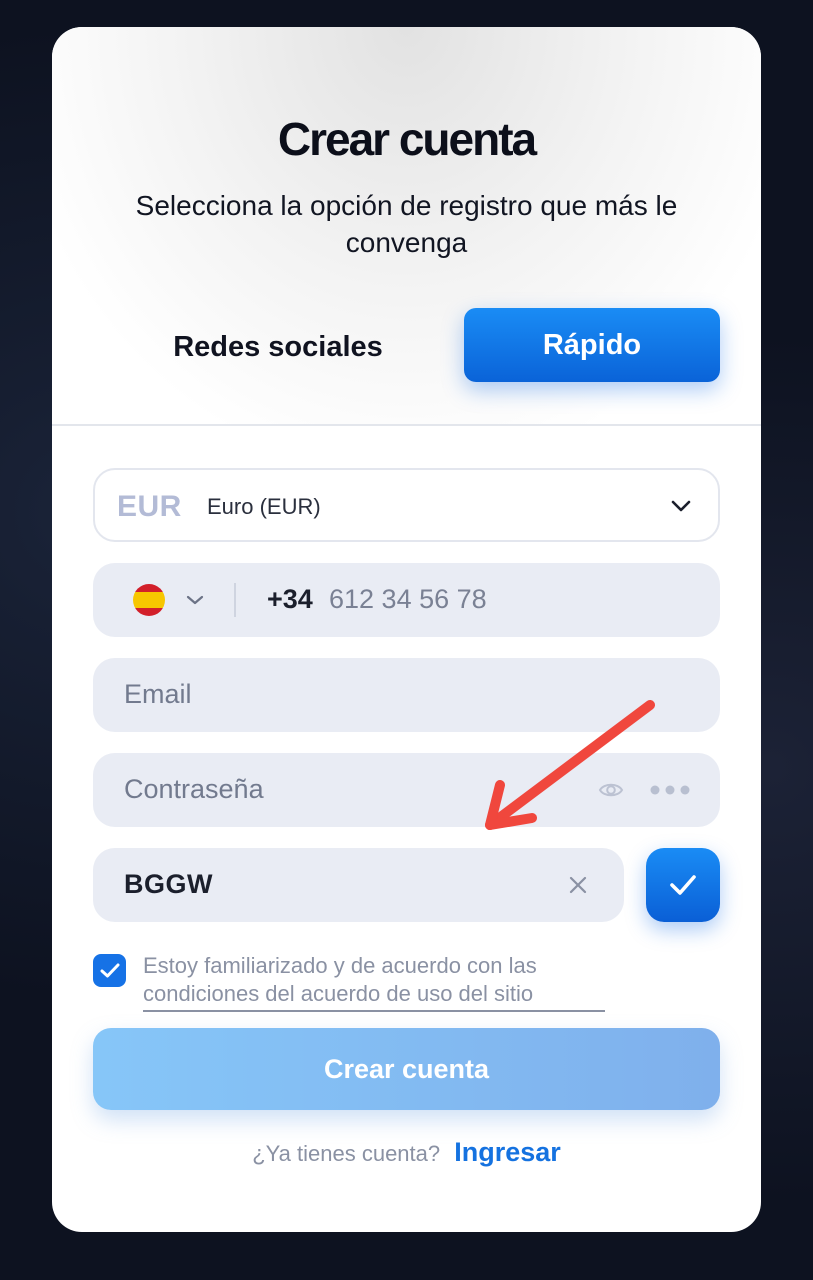 The height and width of the screenshot is (1280, 813). I want to click on terms-link: condiciones del acuerdo de uso del sitio, so click(374, 996).